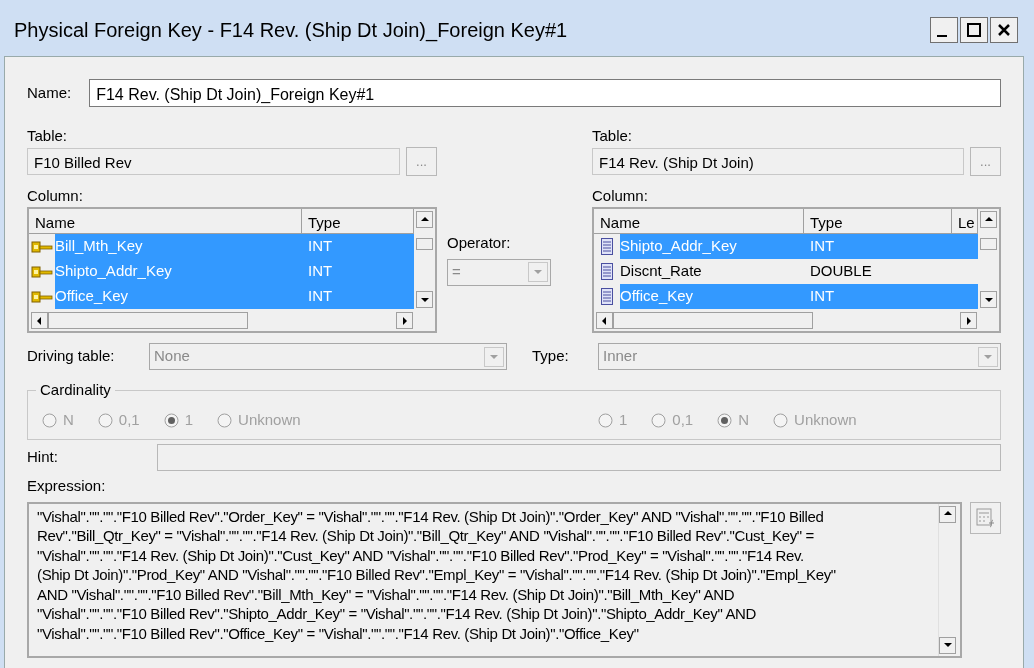  I want to click on close-icon, so click(1004, 30).